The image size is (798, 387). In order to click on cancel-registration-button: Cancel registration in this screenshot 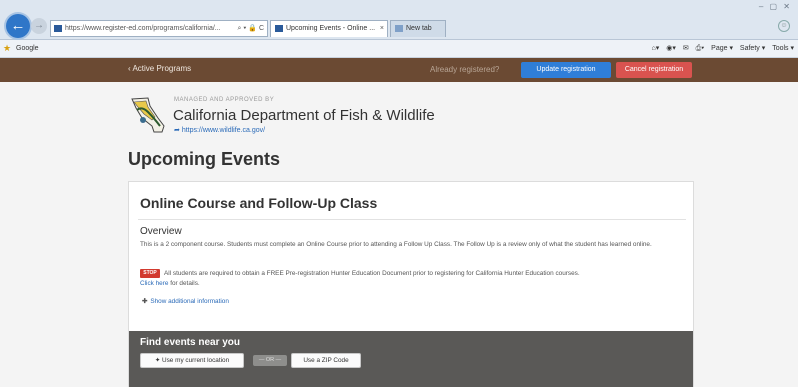, I will do `click(654, 70)`.